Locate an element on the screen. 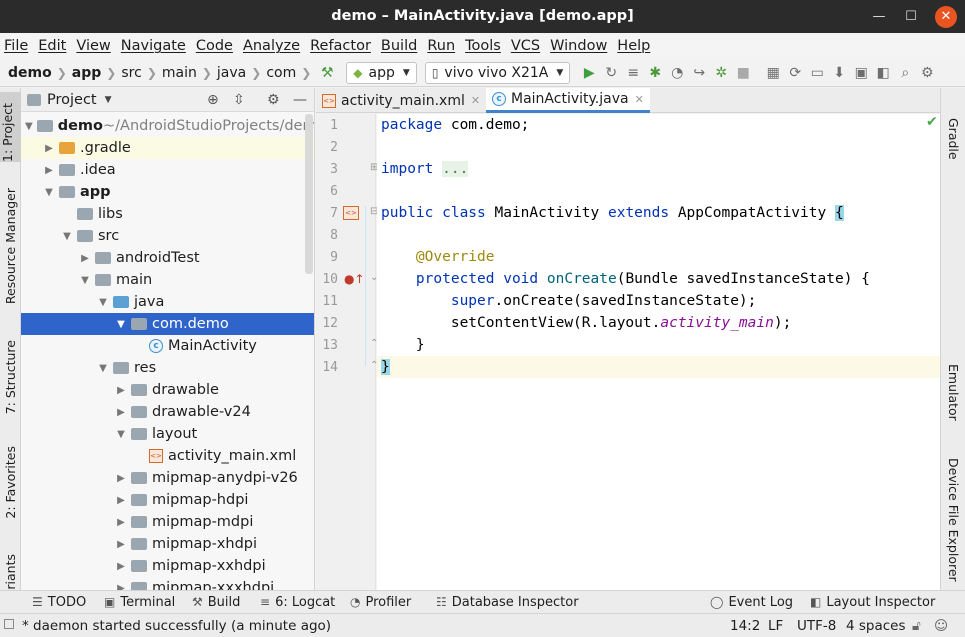 This screenshot has height=637, width=965. sync-gradle-icon: ⟳ is located at coordinates (795, 73).